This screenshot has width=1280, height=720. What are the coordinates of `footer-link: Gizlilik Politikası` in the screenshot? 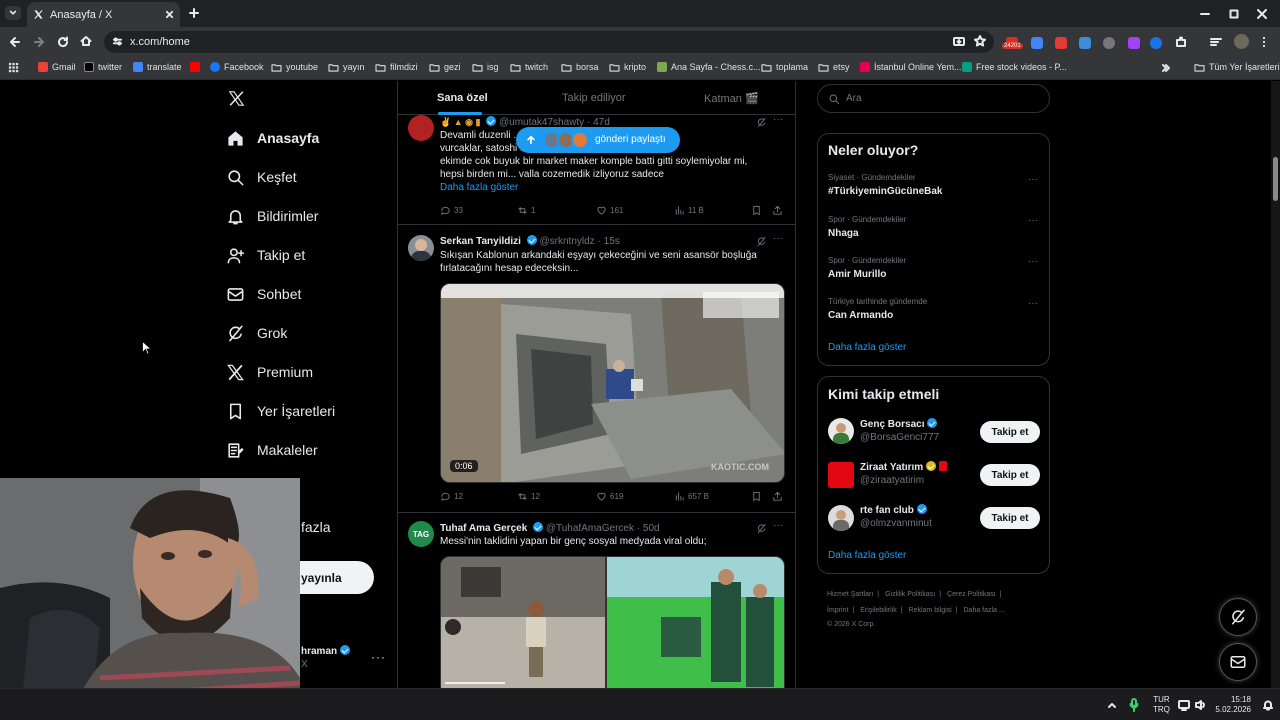 It's located at (910, 594).